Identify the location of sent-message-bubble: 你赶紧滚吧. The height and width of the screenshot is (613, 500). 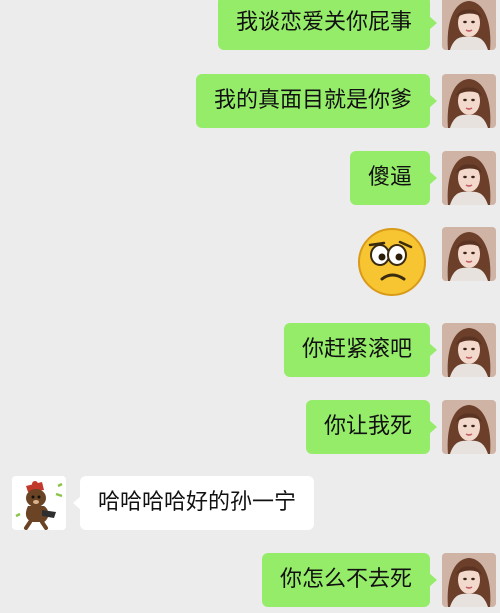
(360, 350).